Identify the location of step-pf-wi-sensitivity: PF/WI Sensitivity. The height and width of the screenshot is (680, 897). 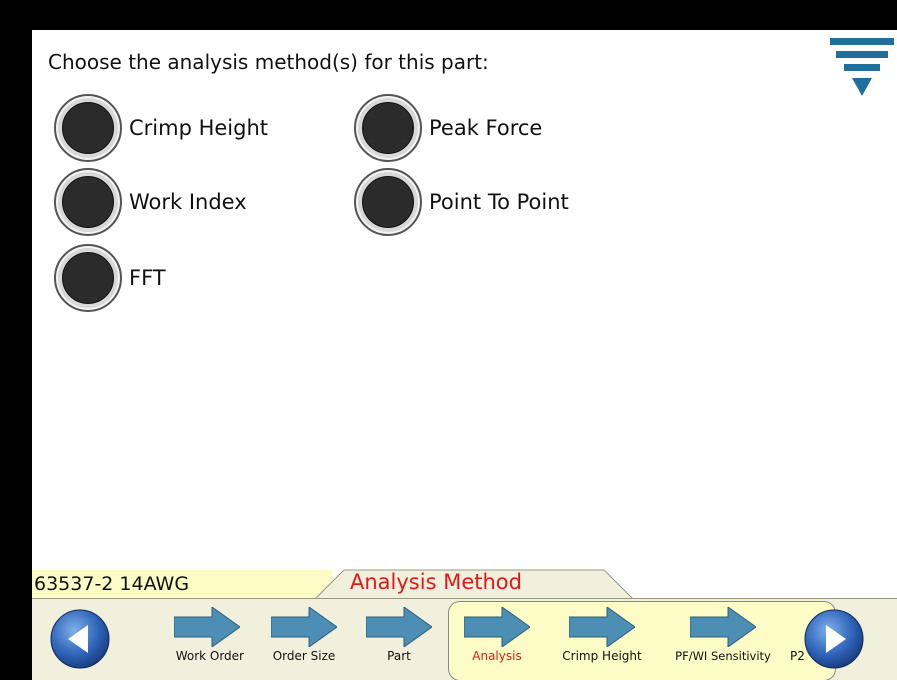
(723, 635).